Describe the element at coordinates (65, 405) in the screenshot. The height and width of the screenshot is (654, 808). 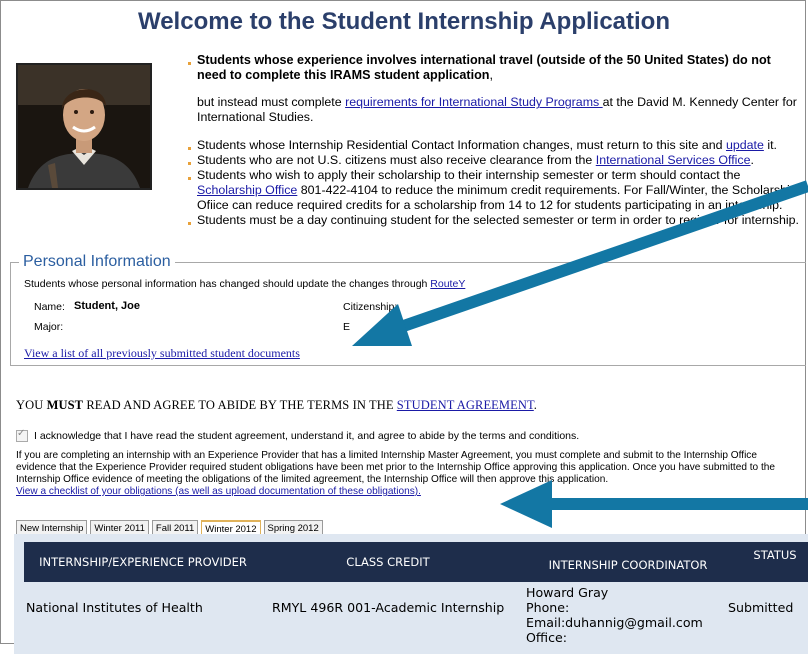
I see `agreement-must: MUST` at that location.